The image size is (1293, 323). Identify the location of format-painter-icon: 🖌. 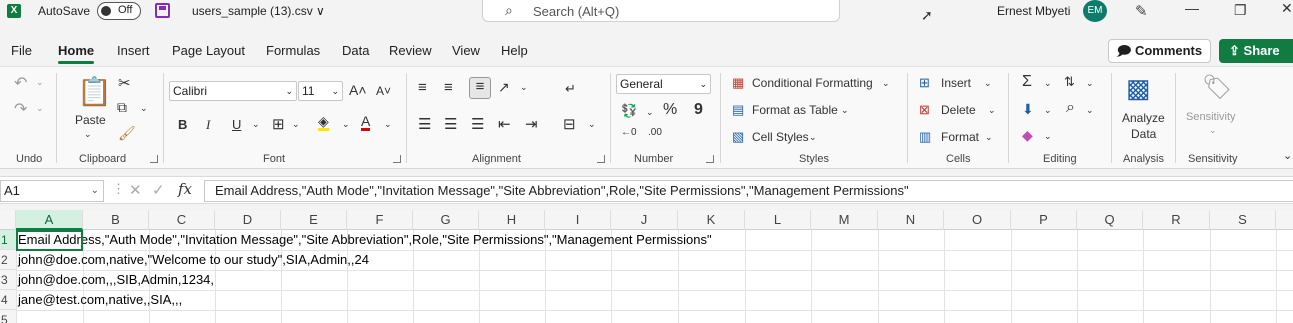
(127, 133).